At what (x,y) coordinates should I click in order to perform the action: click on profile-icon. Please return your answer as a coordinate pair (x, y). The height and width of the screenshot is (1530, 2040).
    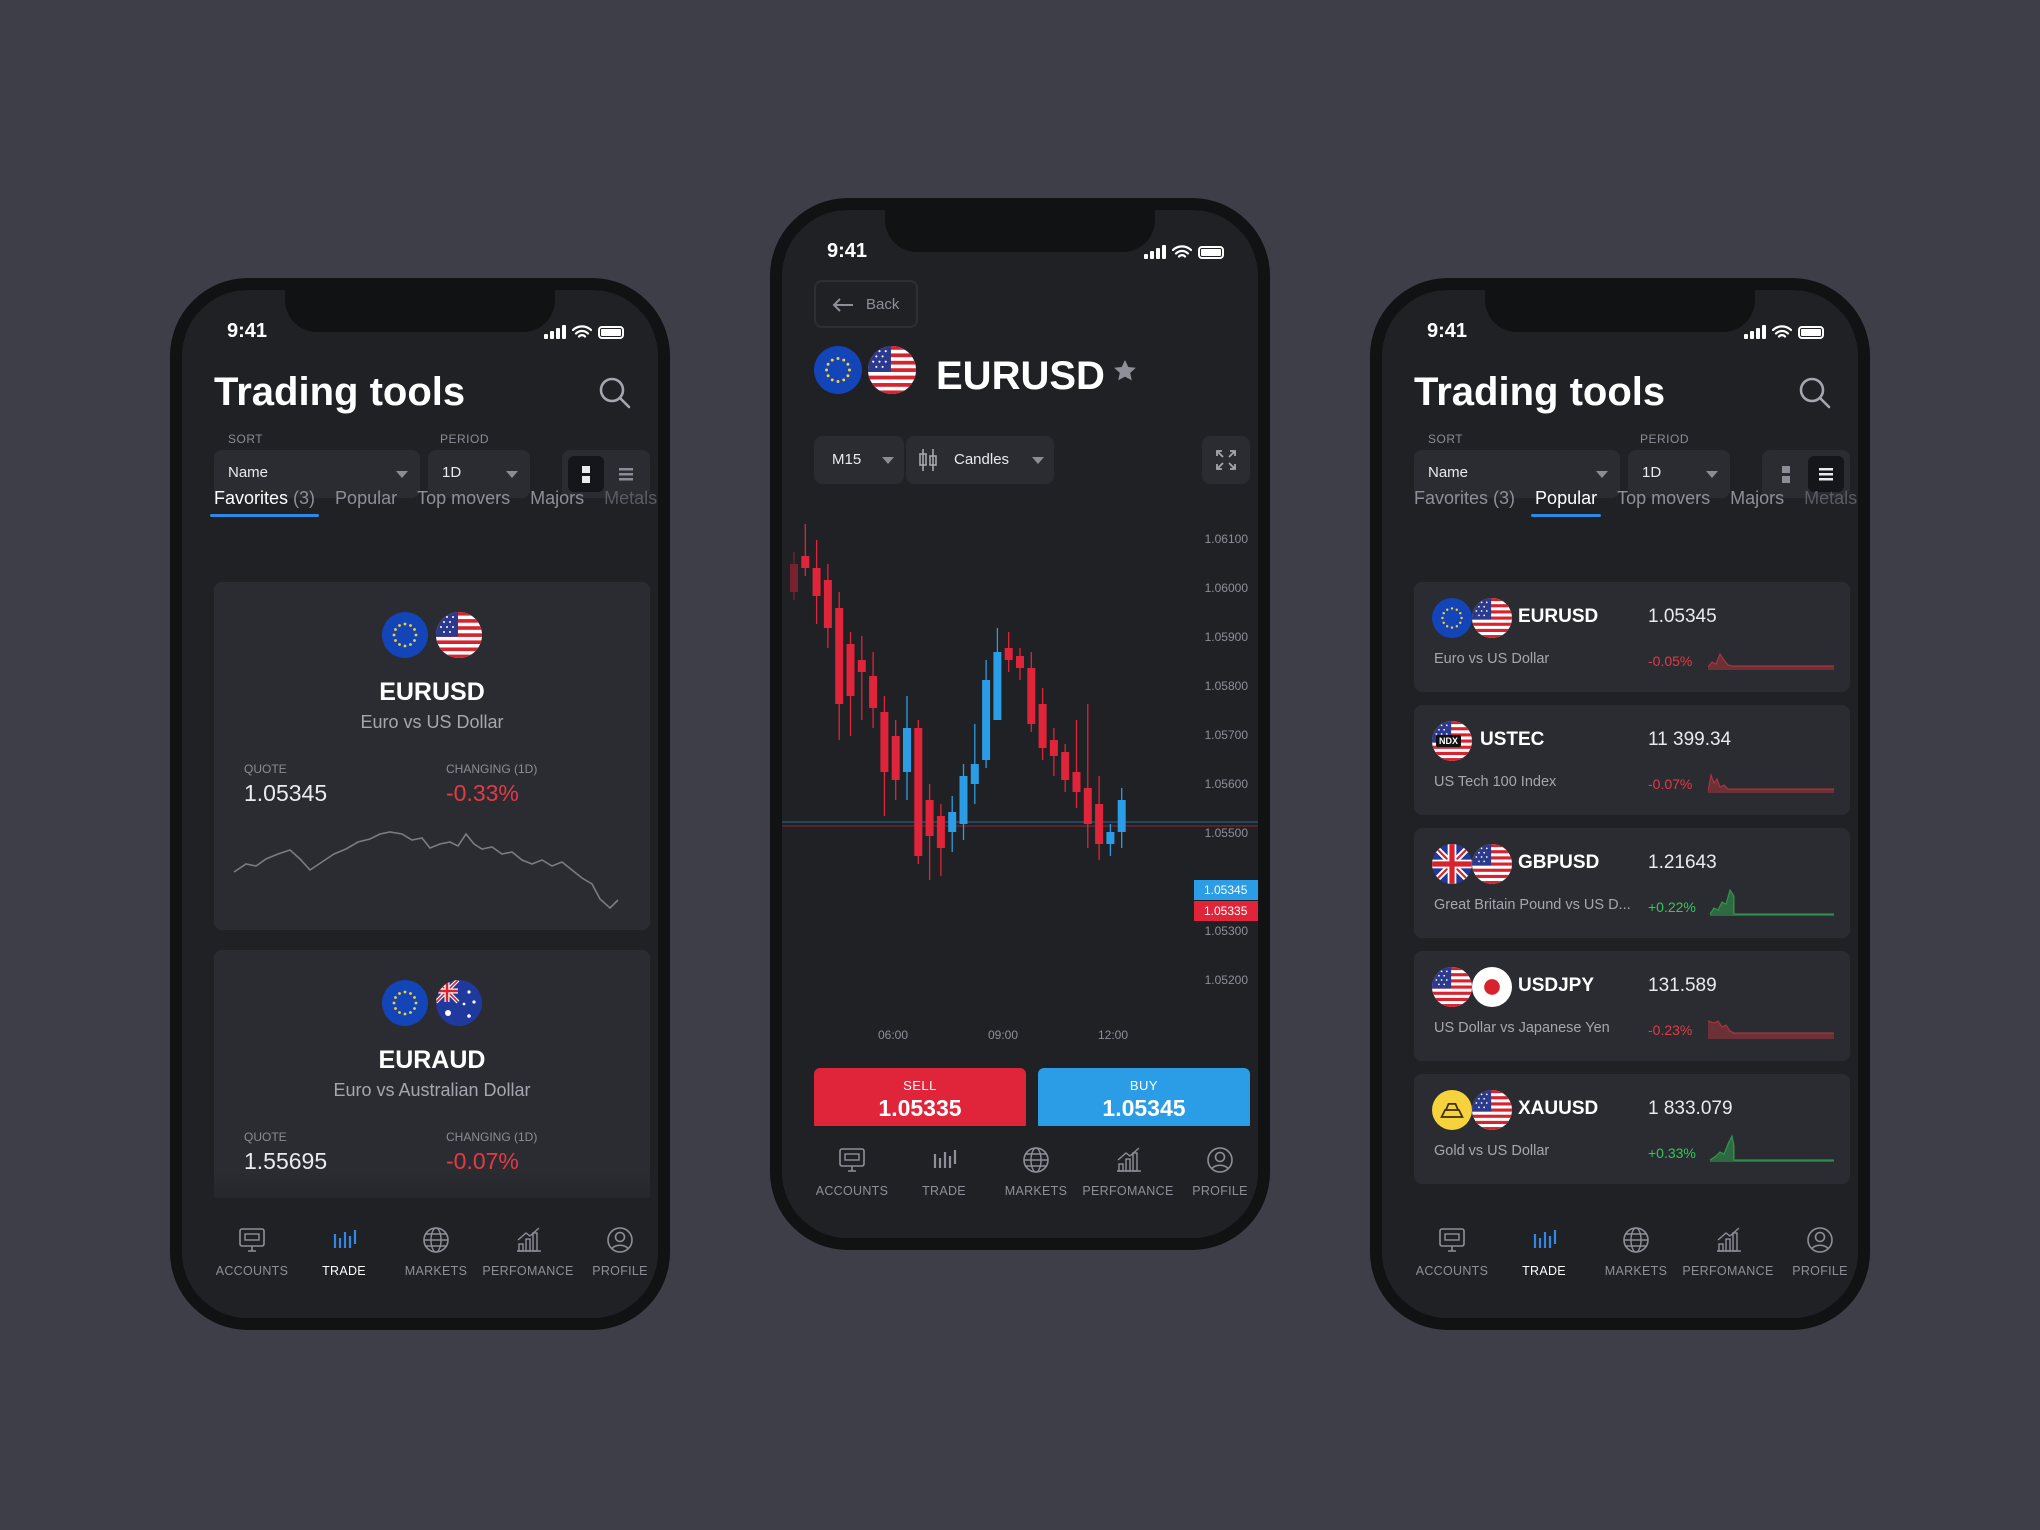
    Looking at the image, I should click on (620, 1240).